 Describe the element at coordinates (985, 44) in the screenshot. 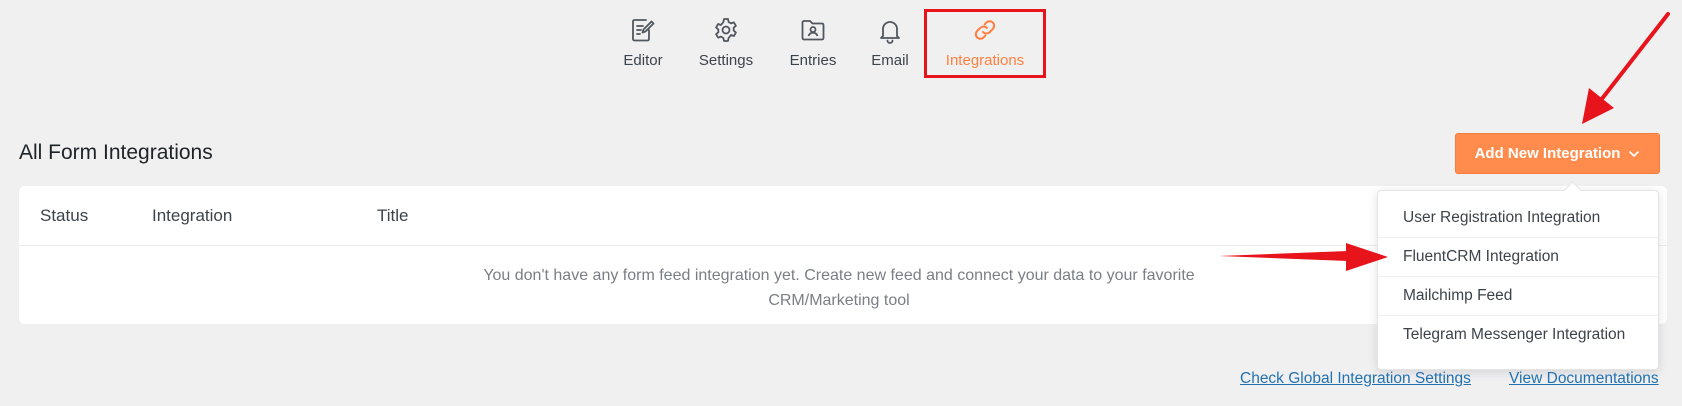

I see `tab-integrations: Integrations` at that location.